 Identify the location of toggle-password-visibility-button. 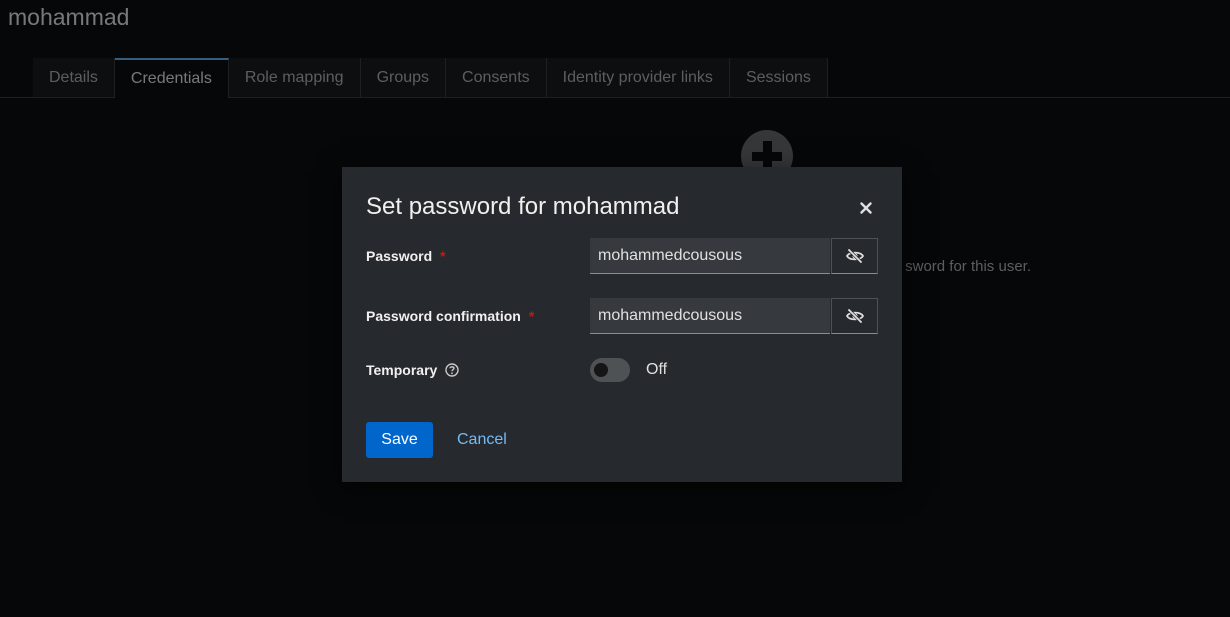
(854, 256).